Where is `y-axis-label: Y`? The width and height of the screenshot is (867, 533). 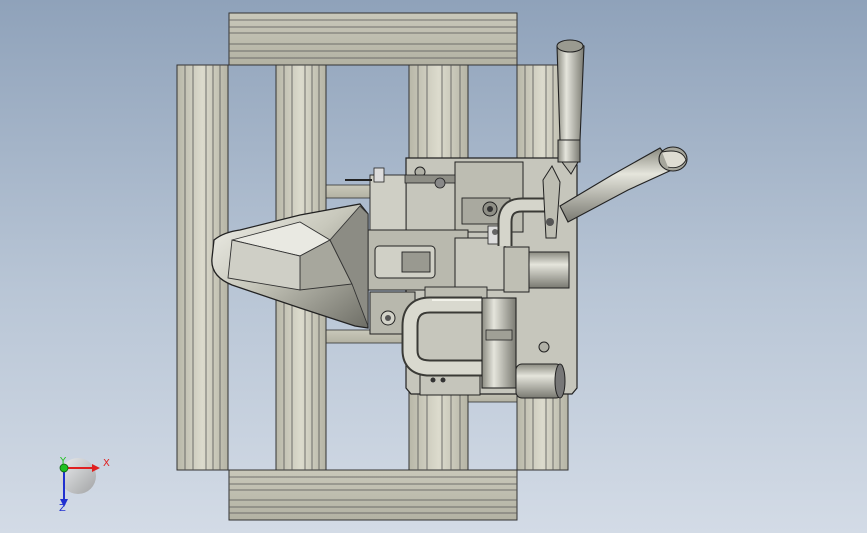
y-axis-label: Y is located at coordinates (63, 461).